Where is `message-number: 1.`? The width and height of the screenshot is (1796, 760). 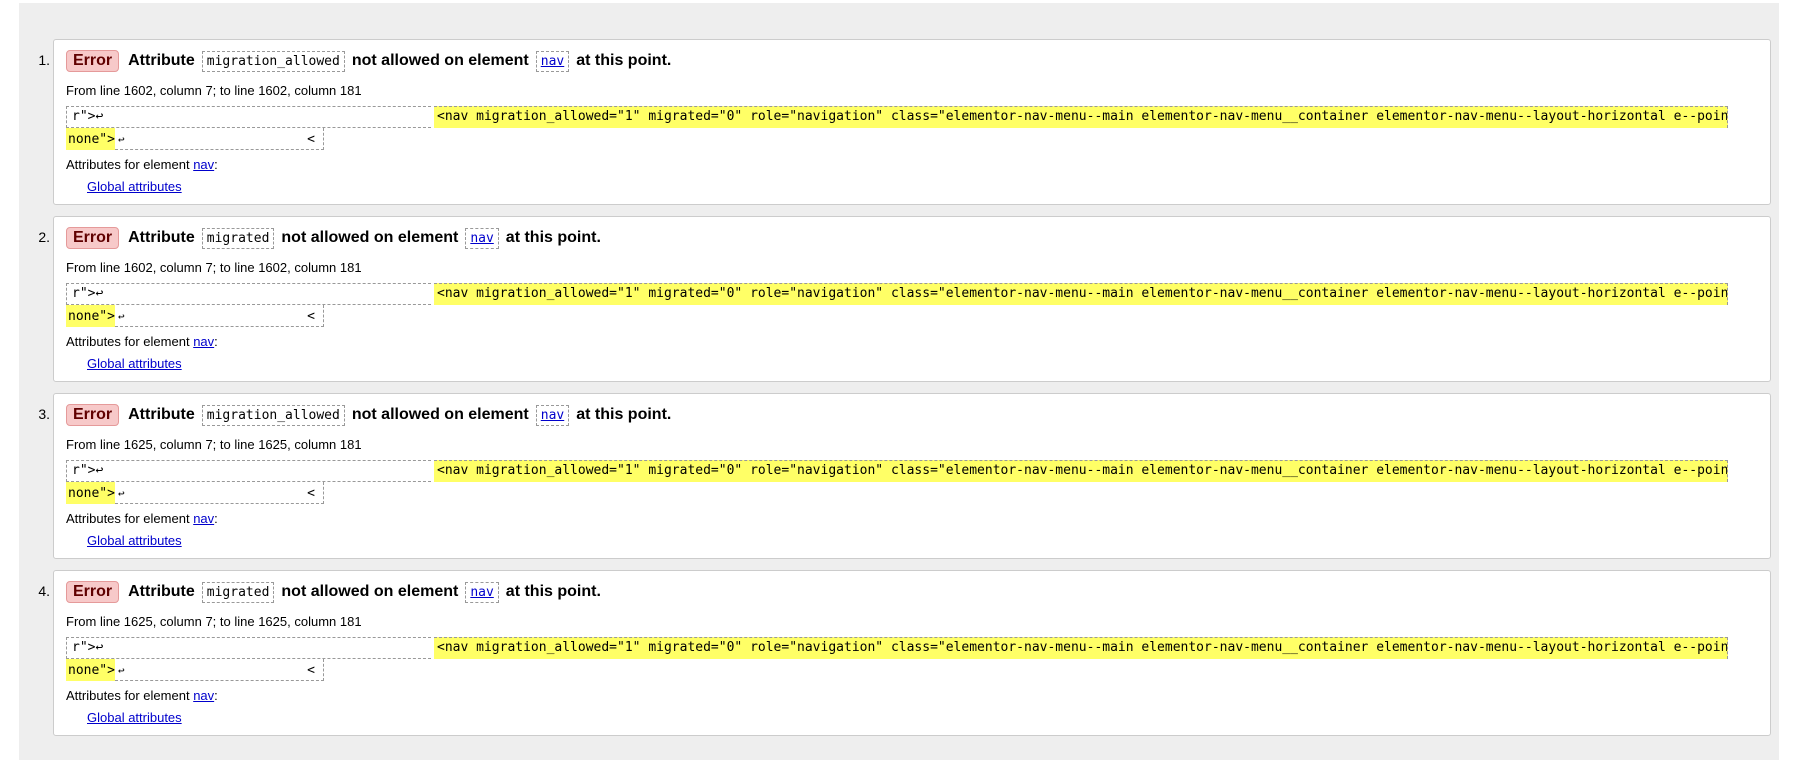
message-number: 1. is located at coordinates (44, 60).